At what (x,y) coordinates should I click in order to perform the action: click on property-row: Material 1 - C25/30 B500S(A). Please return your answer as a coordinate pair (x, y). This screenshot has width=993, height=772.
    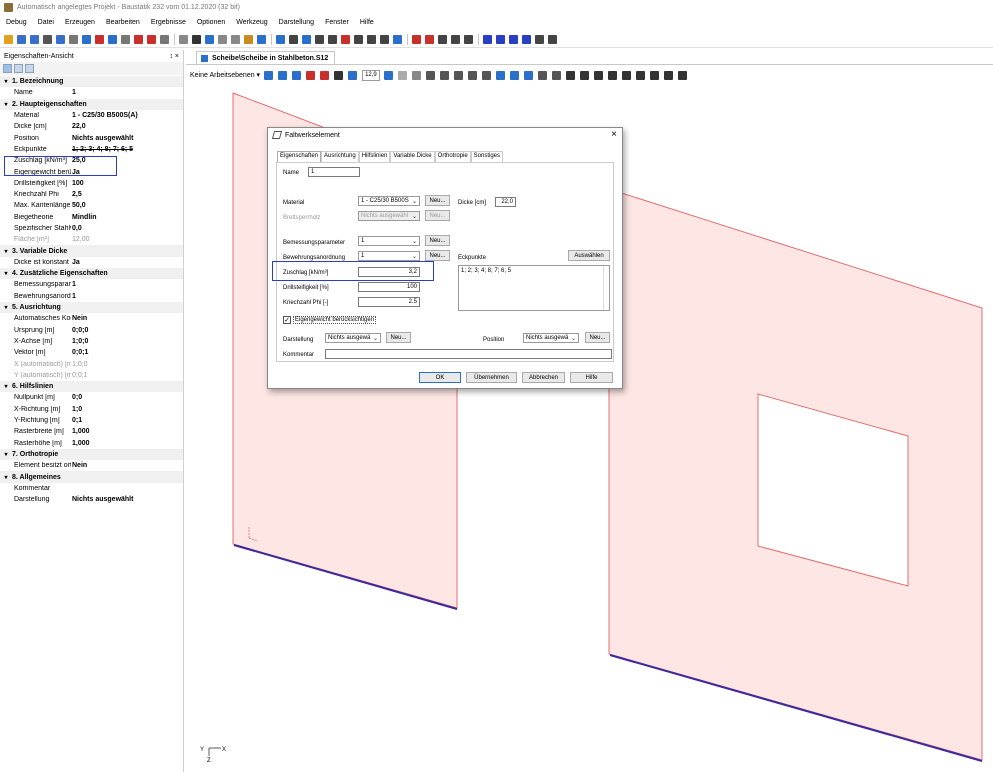
    Looking at the image, I should click on (91, 115).